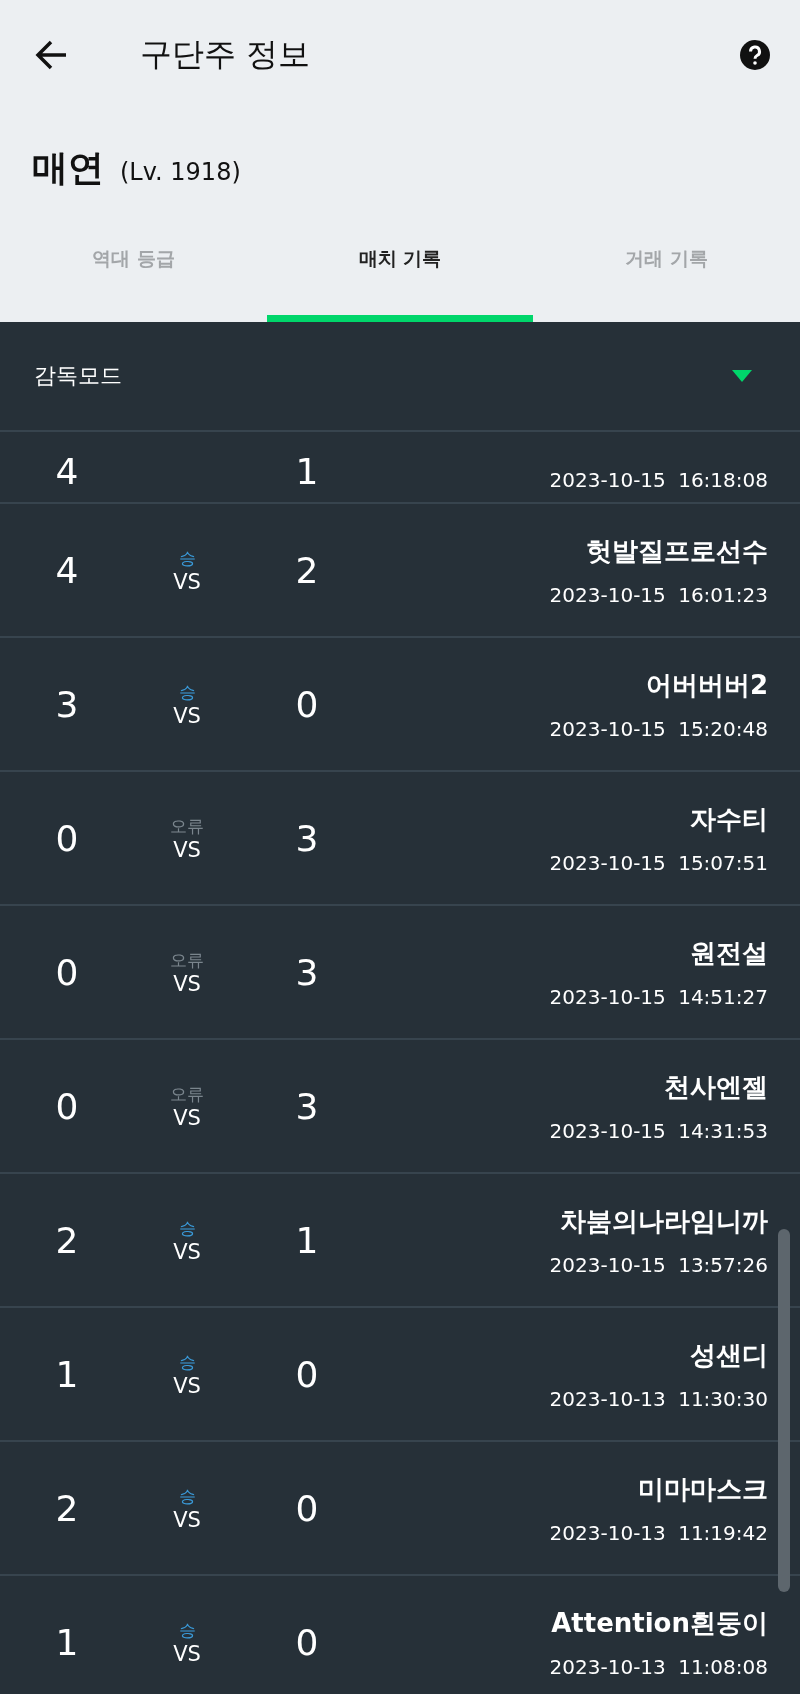 This screenshot has height=1694, width=800. Describe the element at coordinates (703, 1489) in the screenshot. I see `opponent-name: 미마마스크` at that location.